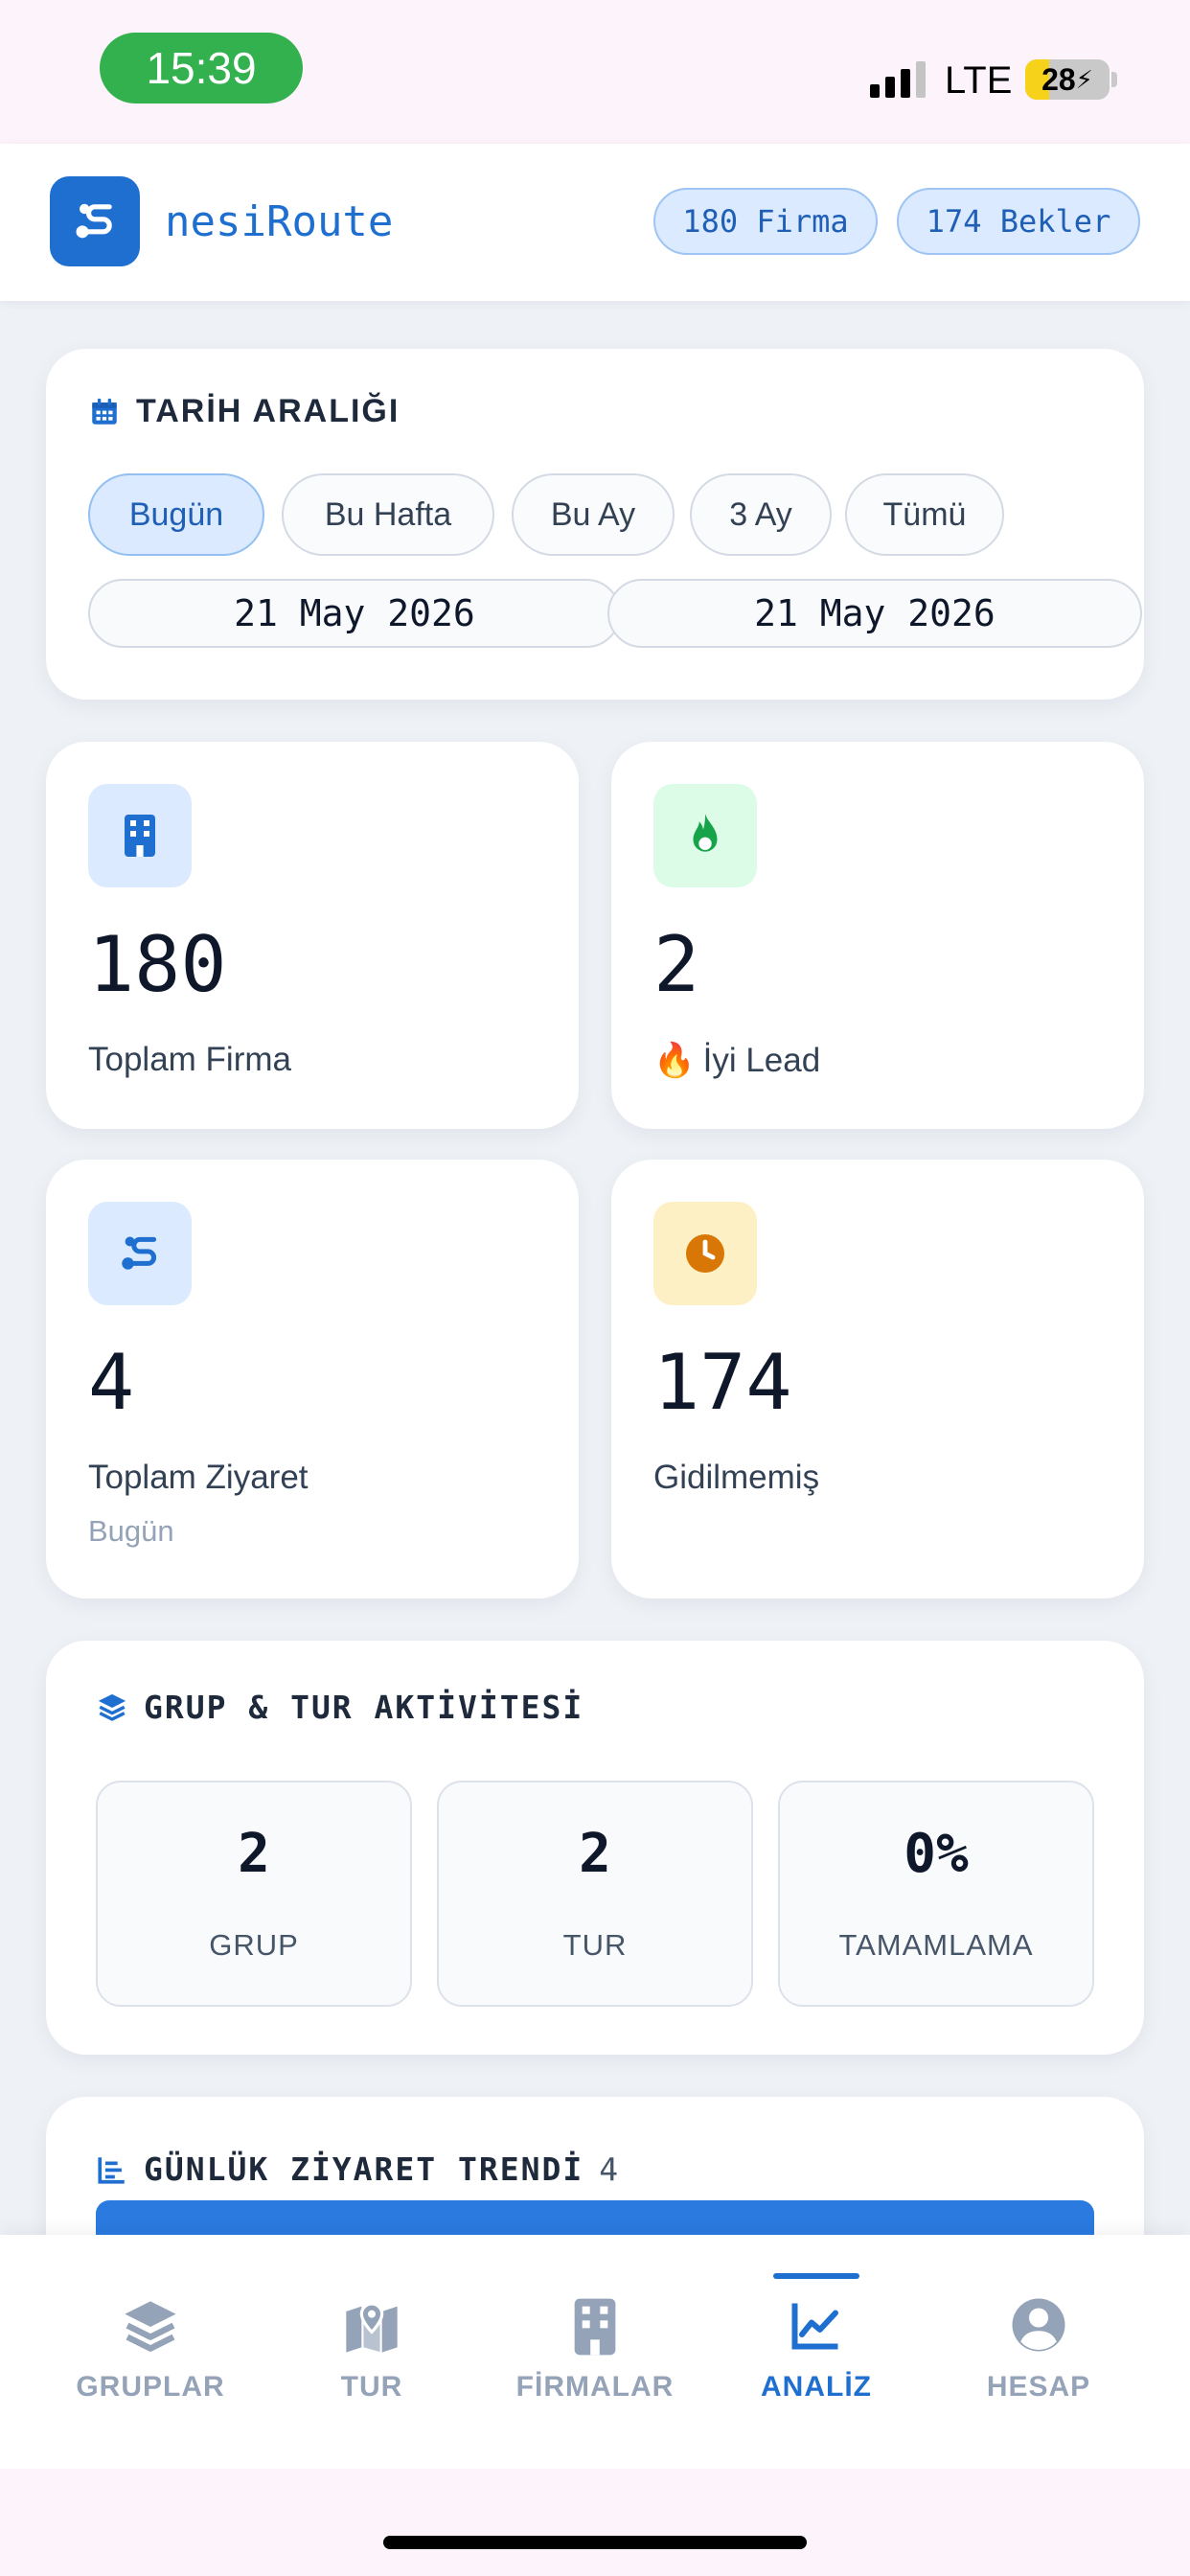 Image resolution: width=1190 pixels, height=2576 pixels. Describe the element at coordinates (595, 2522) in the screenshot. I see `home-indicator-area` at that location.